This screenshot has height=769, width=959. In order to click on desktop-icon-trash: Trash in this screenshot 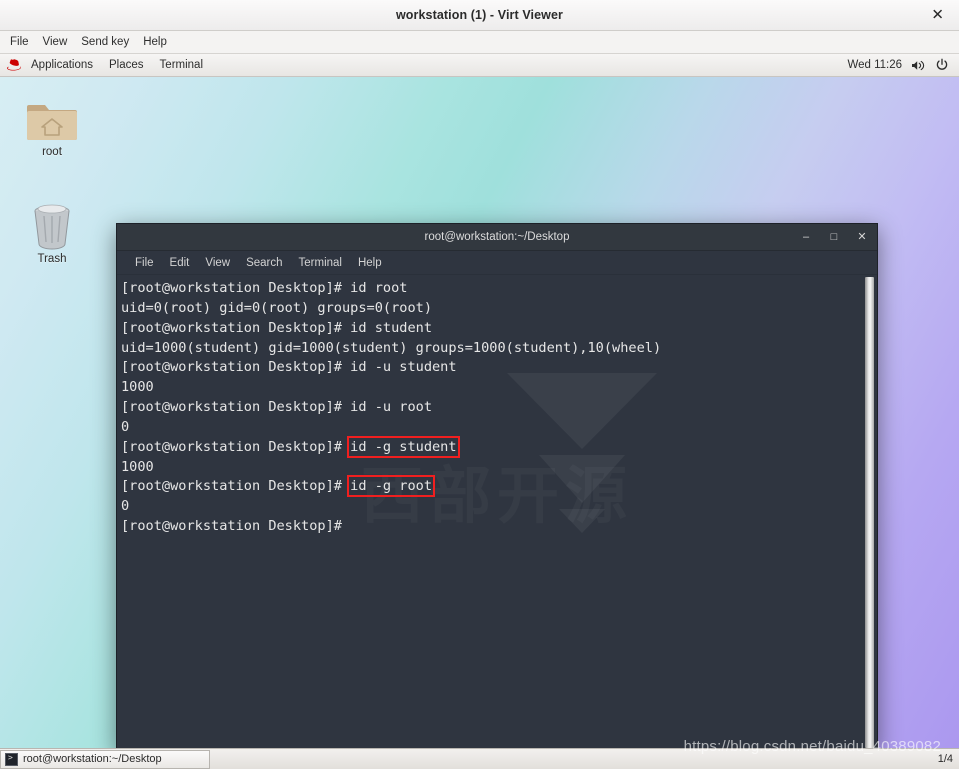, I will do `click(52, 233)`.